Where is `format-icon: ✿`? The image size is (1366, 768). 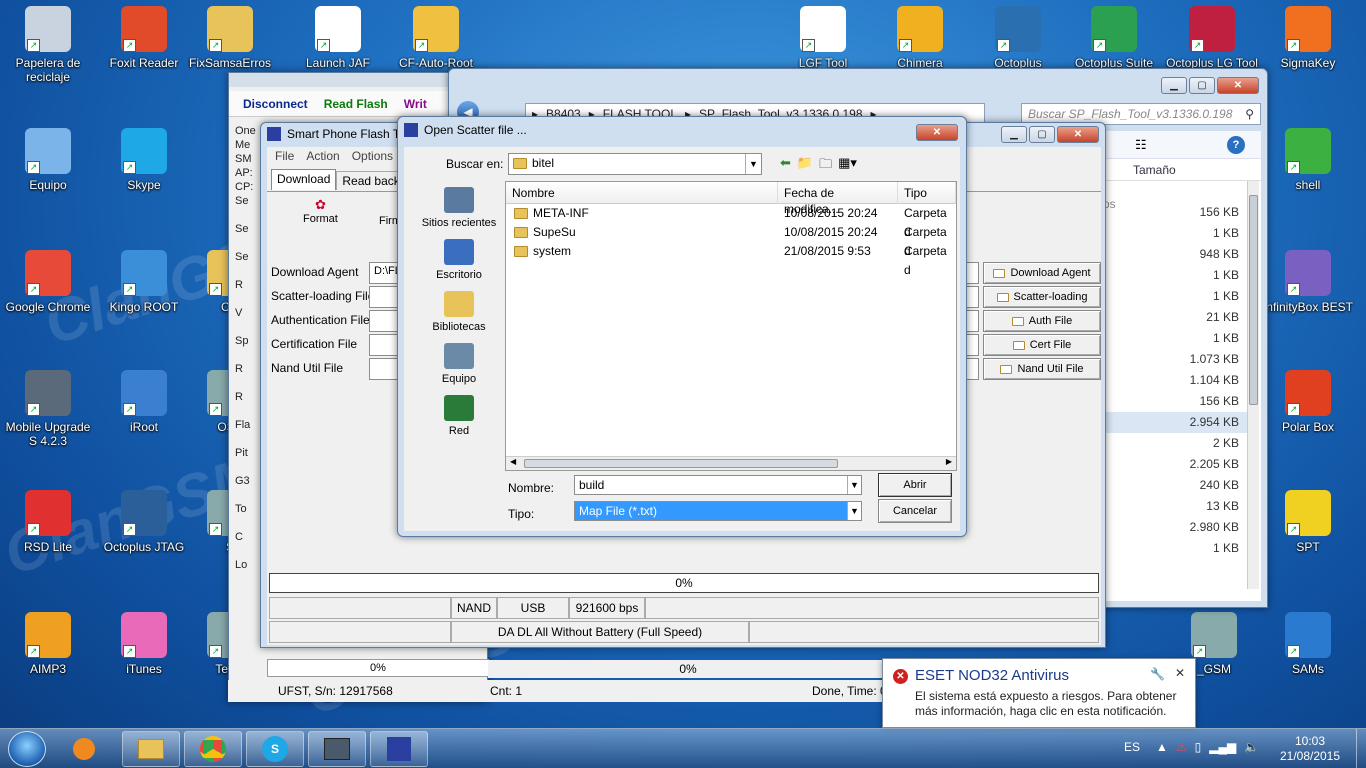 format-icon: ✿ is located at coordinates (320, 204).